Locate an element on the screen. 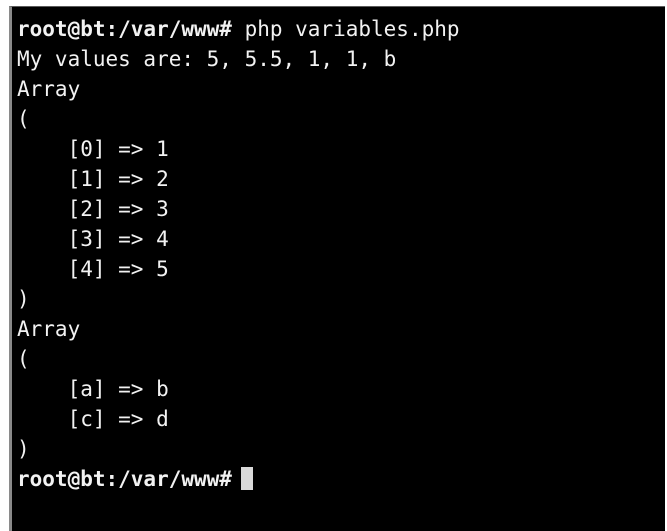 The width and height of the screenshot is (667, 531). output-line: [a] => b is located at coordinates (93, 389).